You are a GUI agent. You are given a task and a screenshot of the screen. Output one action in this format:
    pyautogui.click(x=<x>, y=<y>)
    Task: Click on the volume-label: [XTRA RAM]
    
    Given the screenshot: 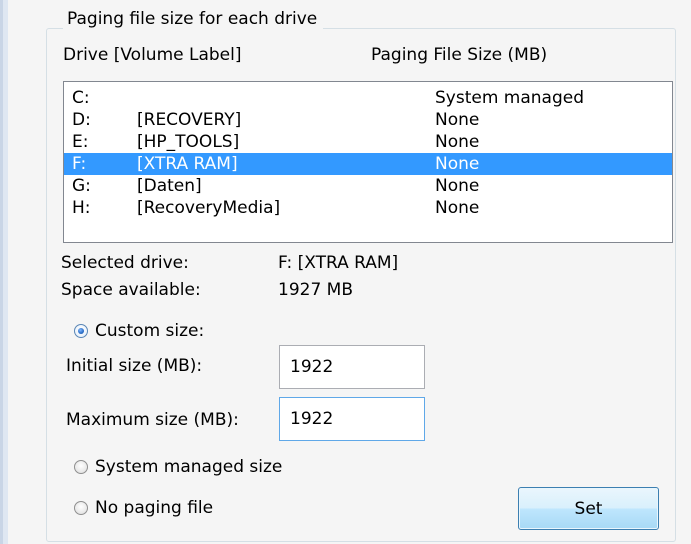 What is the action you would take?
    pyautogui.click(x=187, y=164)
    